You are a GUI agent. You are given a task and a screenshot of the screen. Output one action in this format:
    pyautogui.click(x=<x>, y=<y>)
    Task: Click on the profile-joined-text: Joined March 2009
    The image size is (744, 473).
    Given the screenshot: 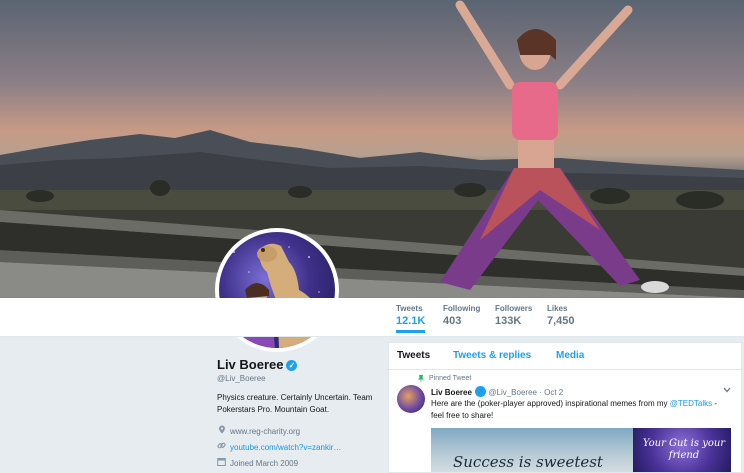 What is the action you would take?
    pyautogui.click(x=264, y=463)
    